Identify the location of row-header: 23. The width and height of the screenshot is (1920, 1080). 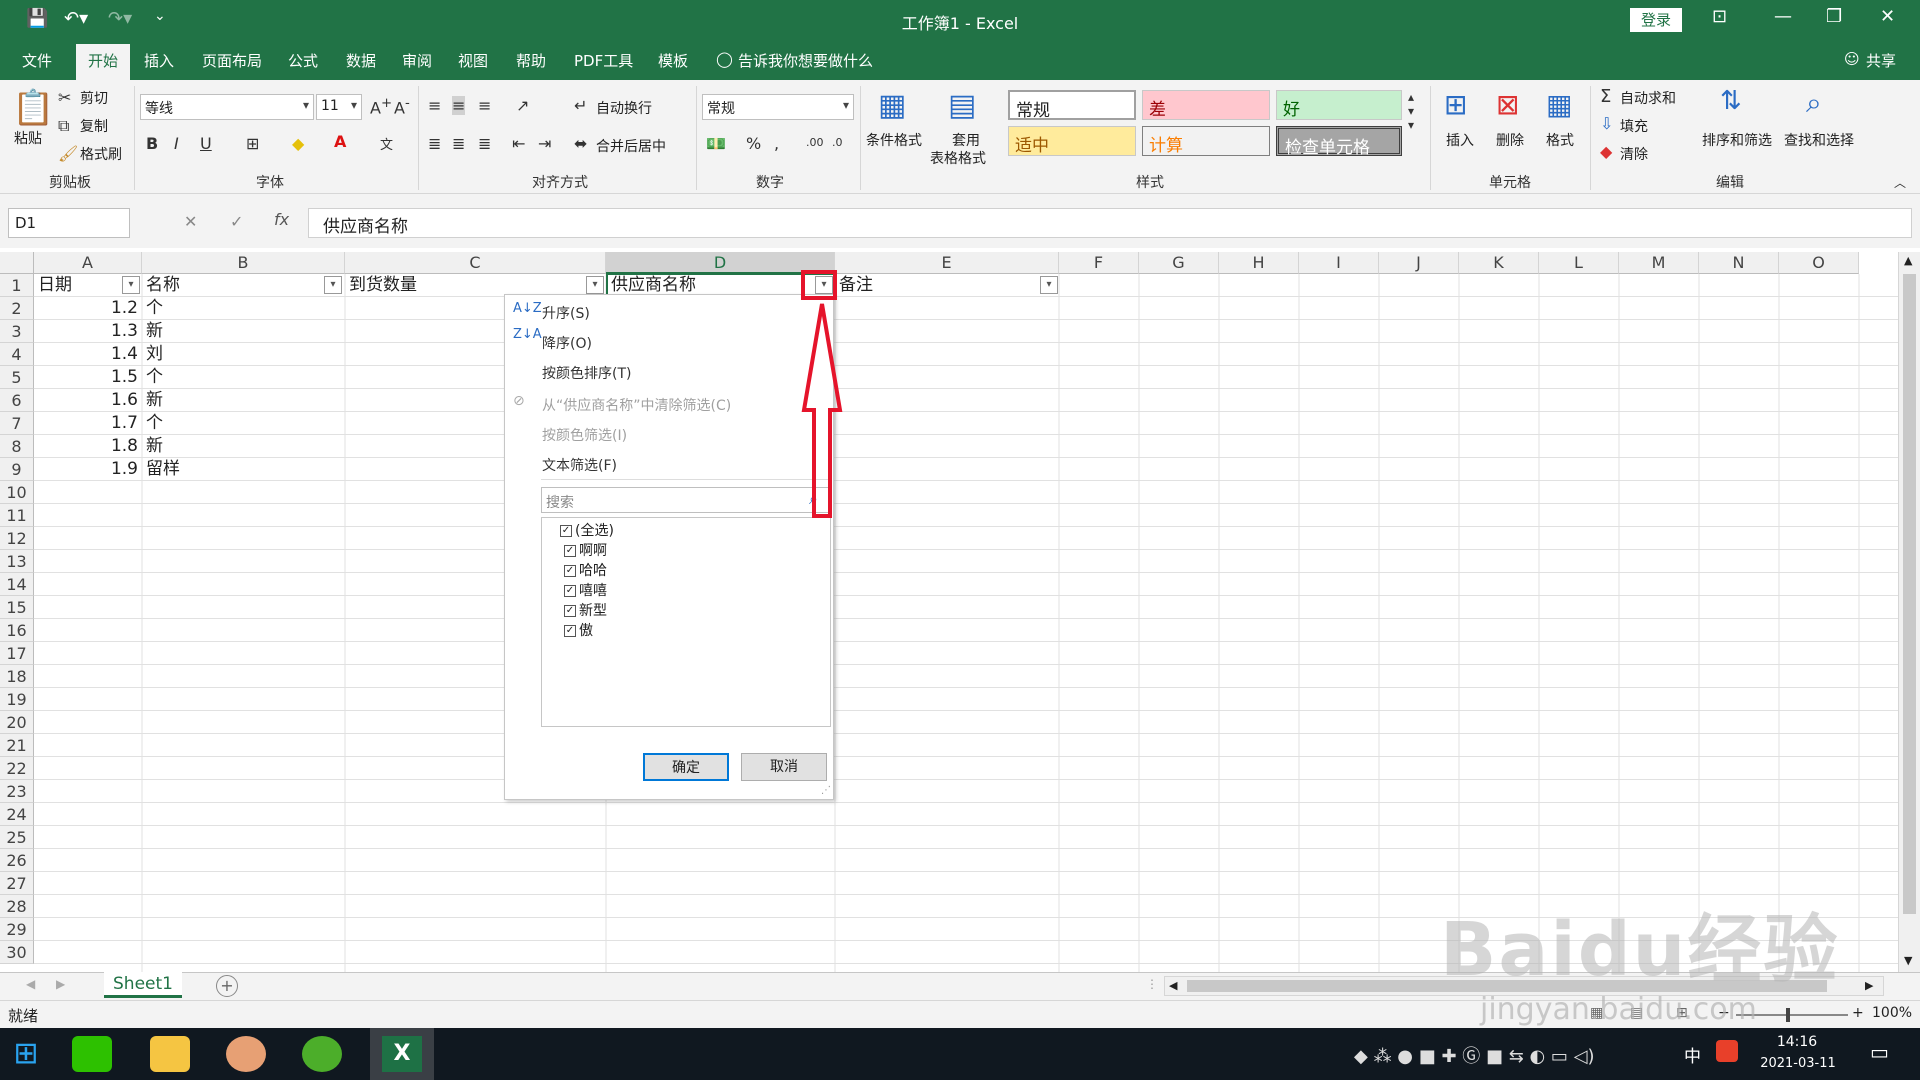
(17, 791).